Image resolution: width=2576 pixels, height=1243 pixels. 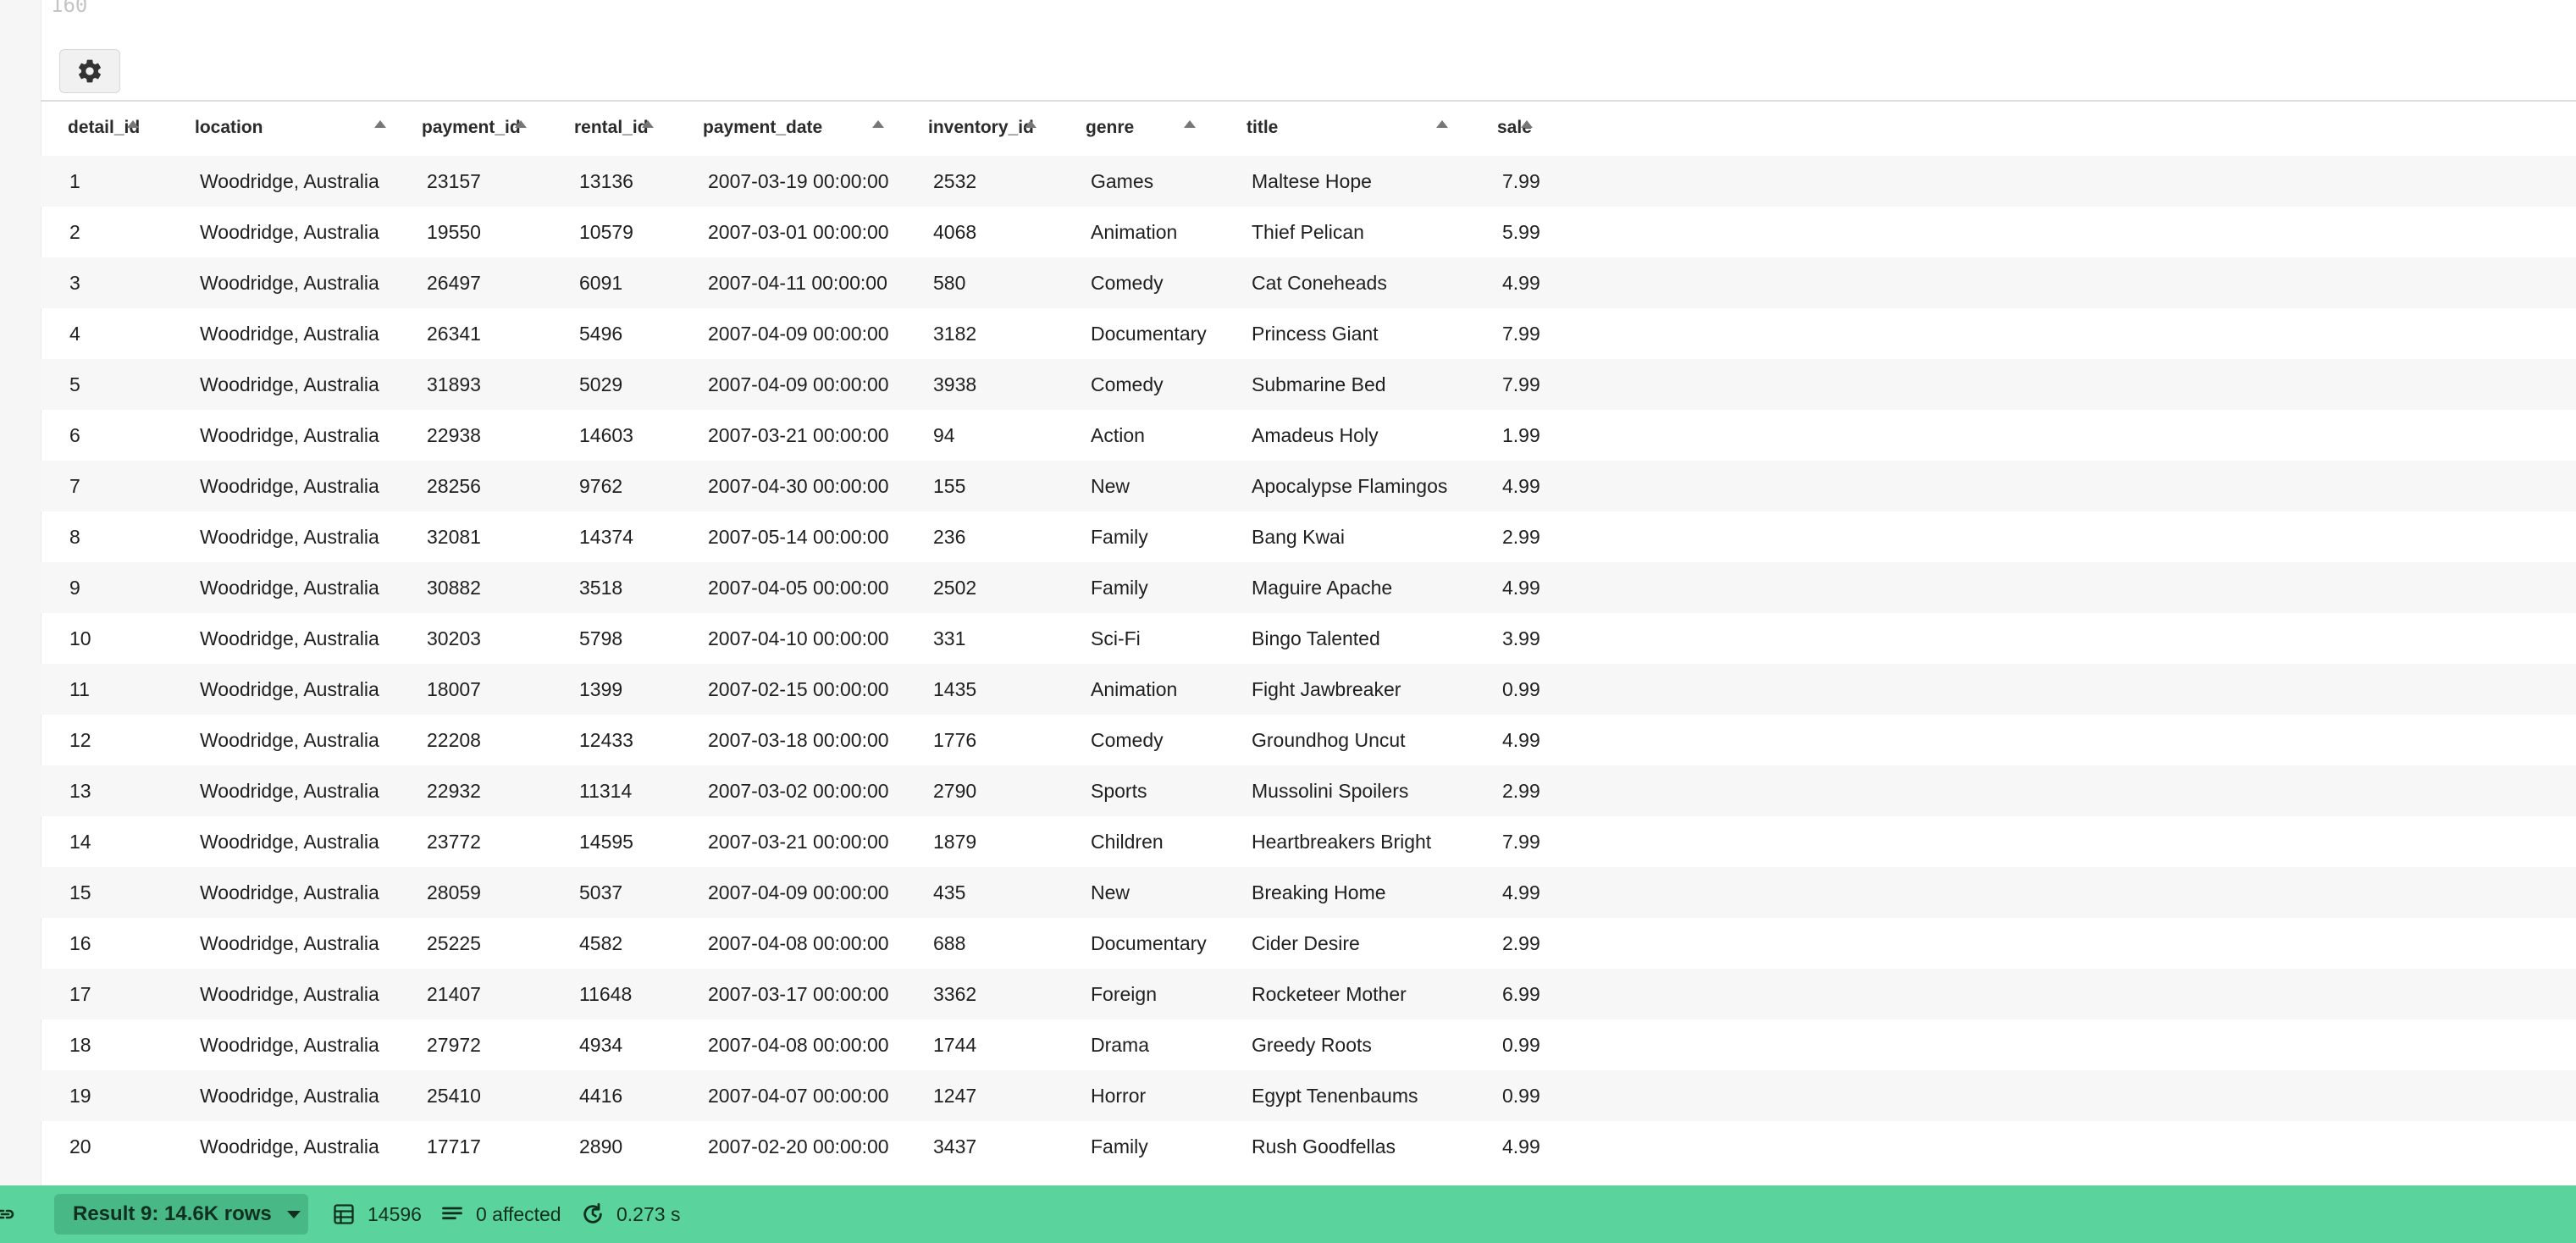 What do you see at coordinates (612, 333) in the screenshot?
I see `table-cell-rental-id: 5496` at bounding box center [612, 333].